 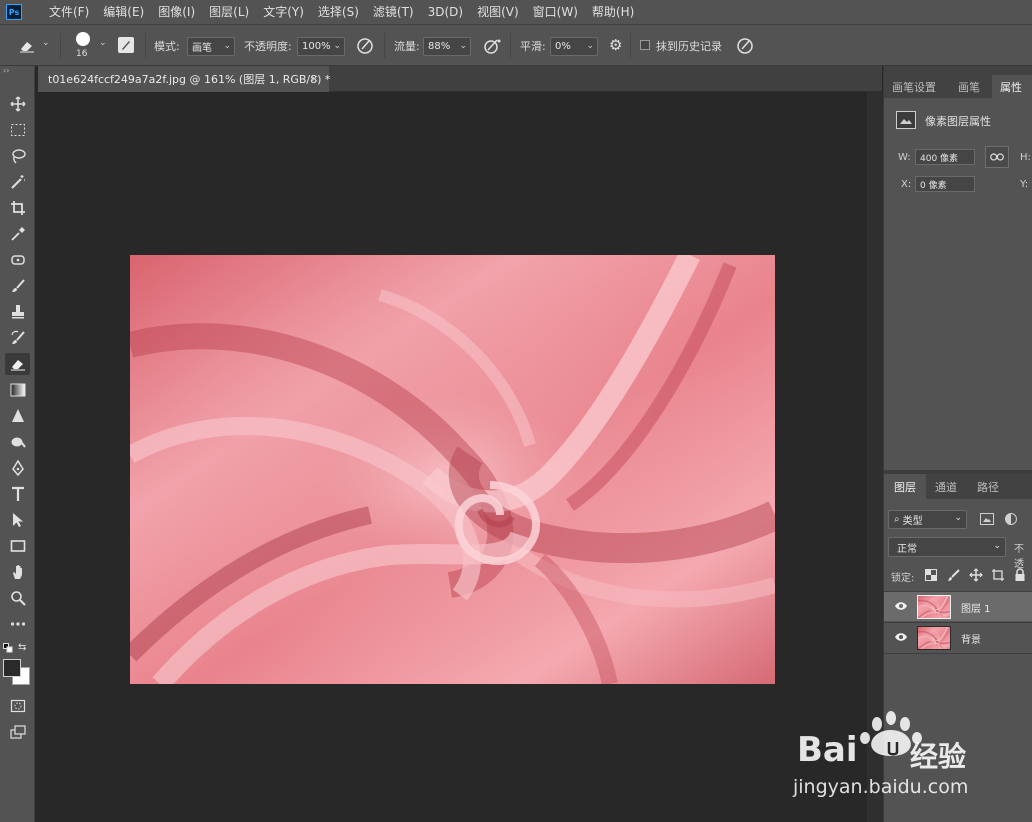 I want to click on lock-pixels-icon, so click(x=954, y=576).